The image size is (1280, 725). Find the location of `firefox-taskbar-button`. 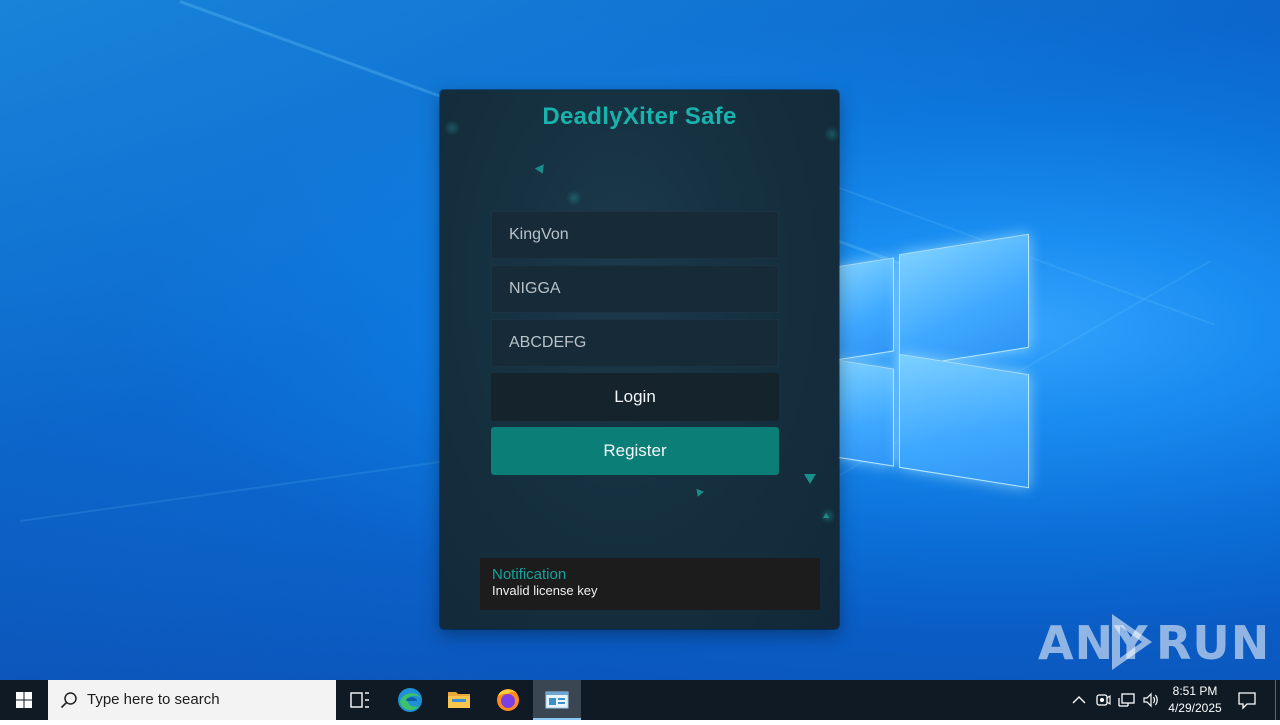

firefox-taskbar-button is located at coordinates (508, 700).